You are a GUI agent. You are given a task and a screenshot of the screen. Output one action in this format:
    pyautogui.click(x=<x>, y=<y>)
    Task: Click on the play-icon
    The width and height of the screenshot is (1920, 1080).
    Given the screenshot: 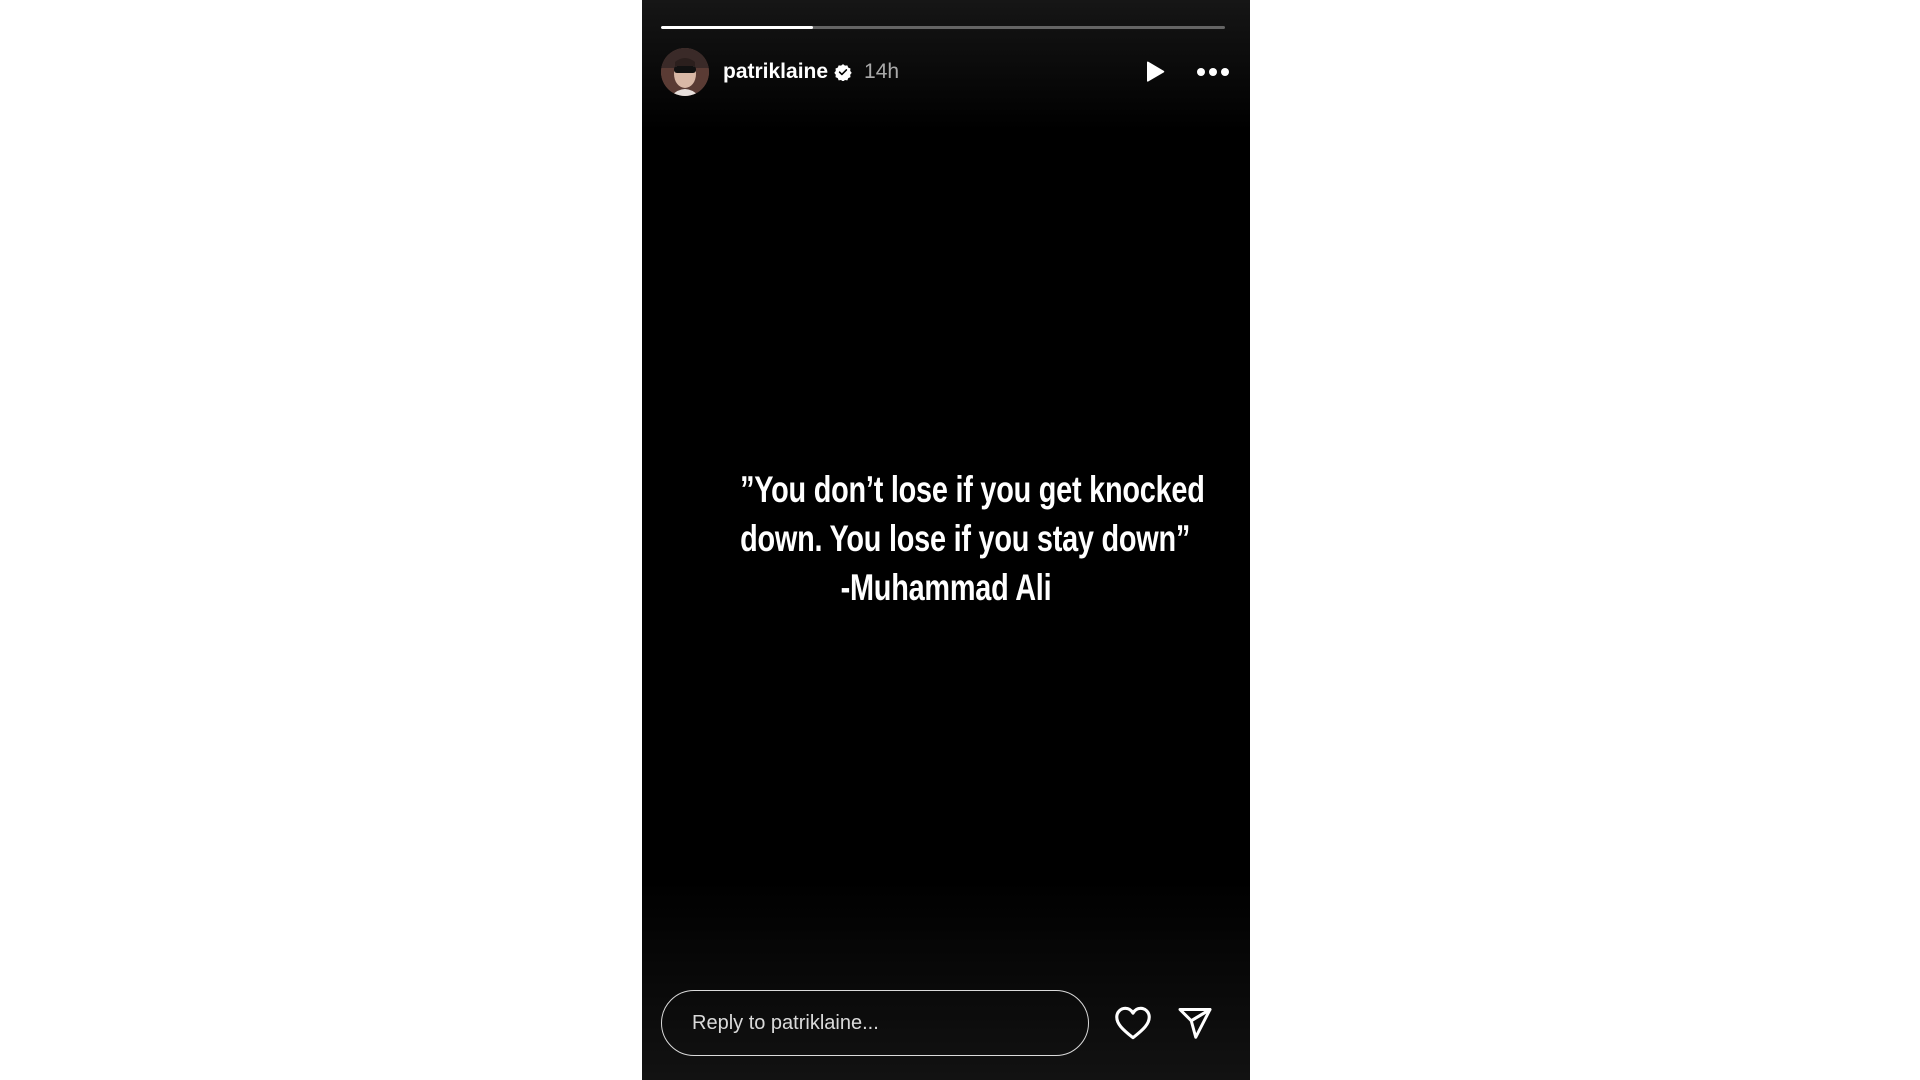 What is the action you would take?
    pyautogui.click(x=1156, y=71)
    